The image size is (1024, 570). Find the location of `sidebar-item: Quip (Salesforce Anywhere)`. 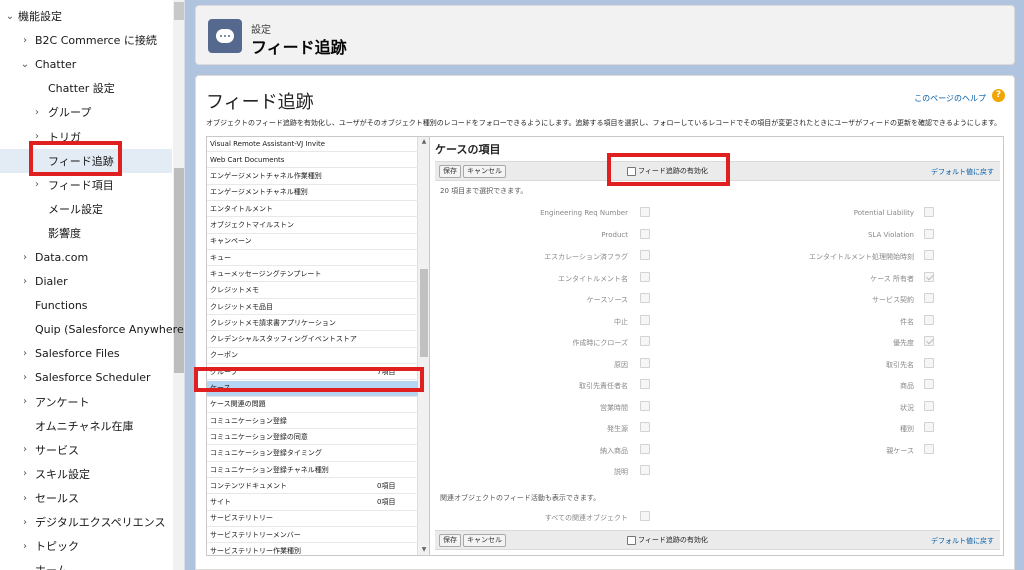

sidebar-item: Quip (Salesforce Anywhere) is located at coordinates (92, 329).